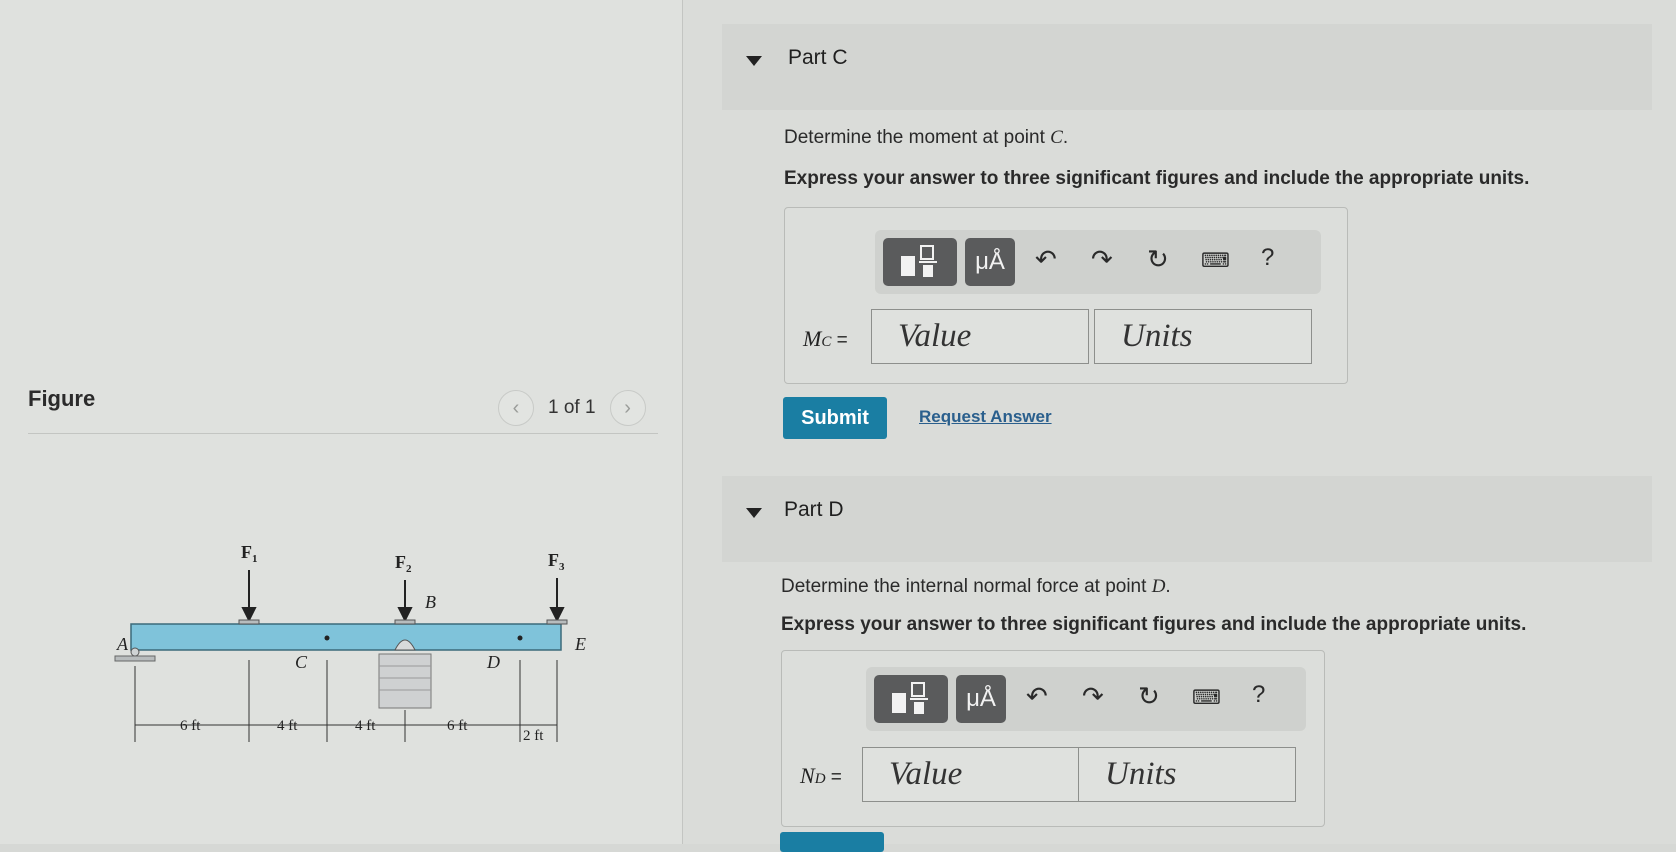 This screenshot has height=852, width=1676. I want to click on label-f2: F2, so click(403, 563).